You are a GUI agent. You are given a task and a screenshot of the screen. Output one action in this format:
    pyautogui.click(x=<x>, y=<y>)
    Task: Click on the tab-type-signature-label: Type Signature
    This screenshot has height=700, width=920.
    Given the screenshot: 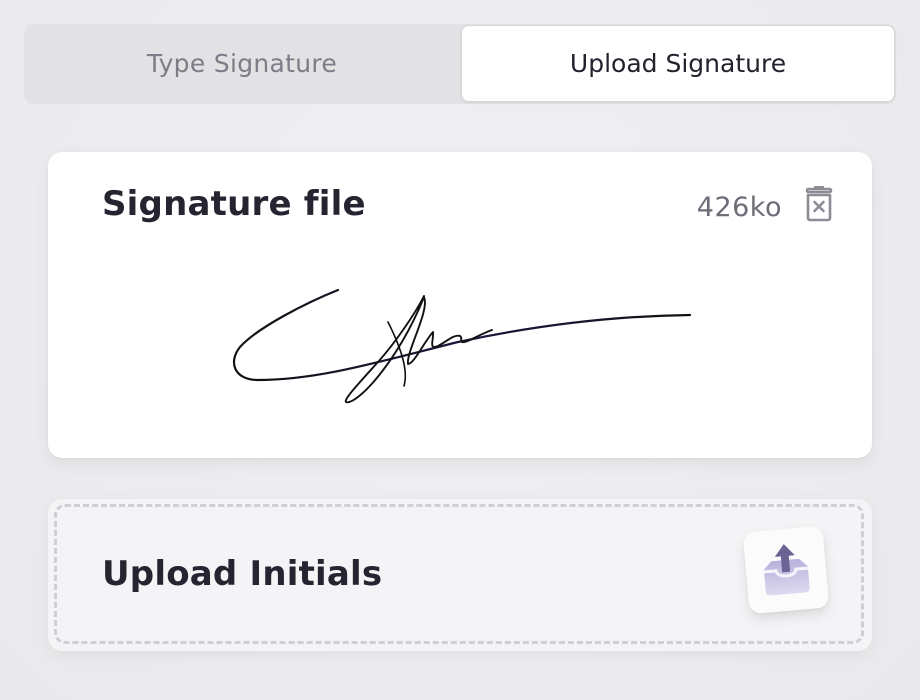 What is the action you would take?
    pyautogui.click(x=242, y=63)
    